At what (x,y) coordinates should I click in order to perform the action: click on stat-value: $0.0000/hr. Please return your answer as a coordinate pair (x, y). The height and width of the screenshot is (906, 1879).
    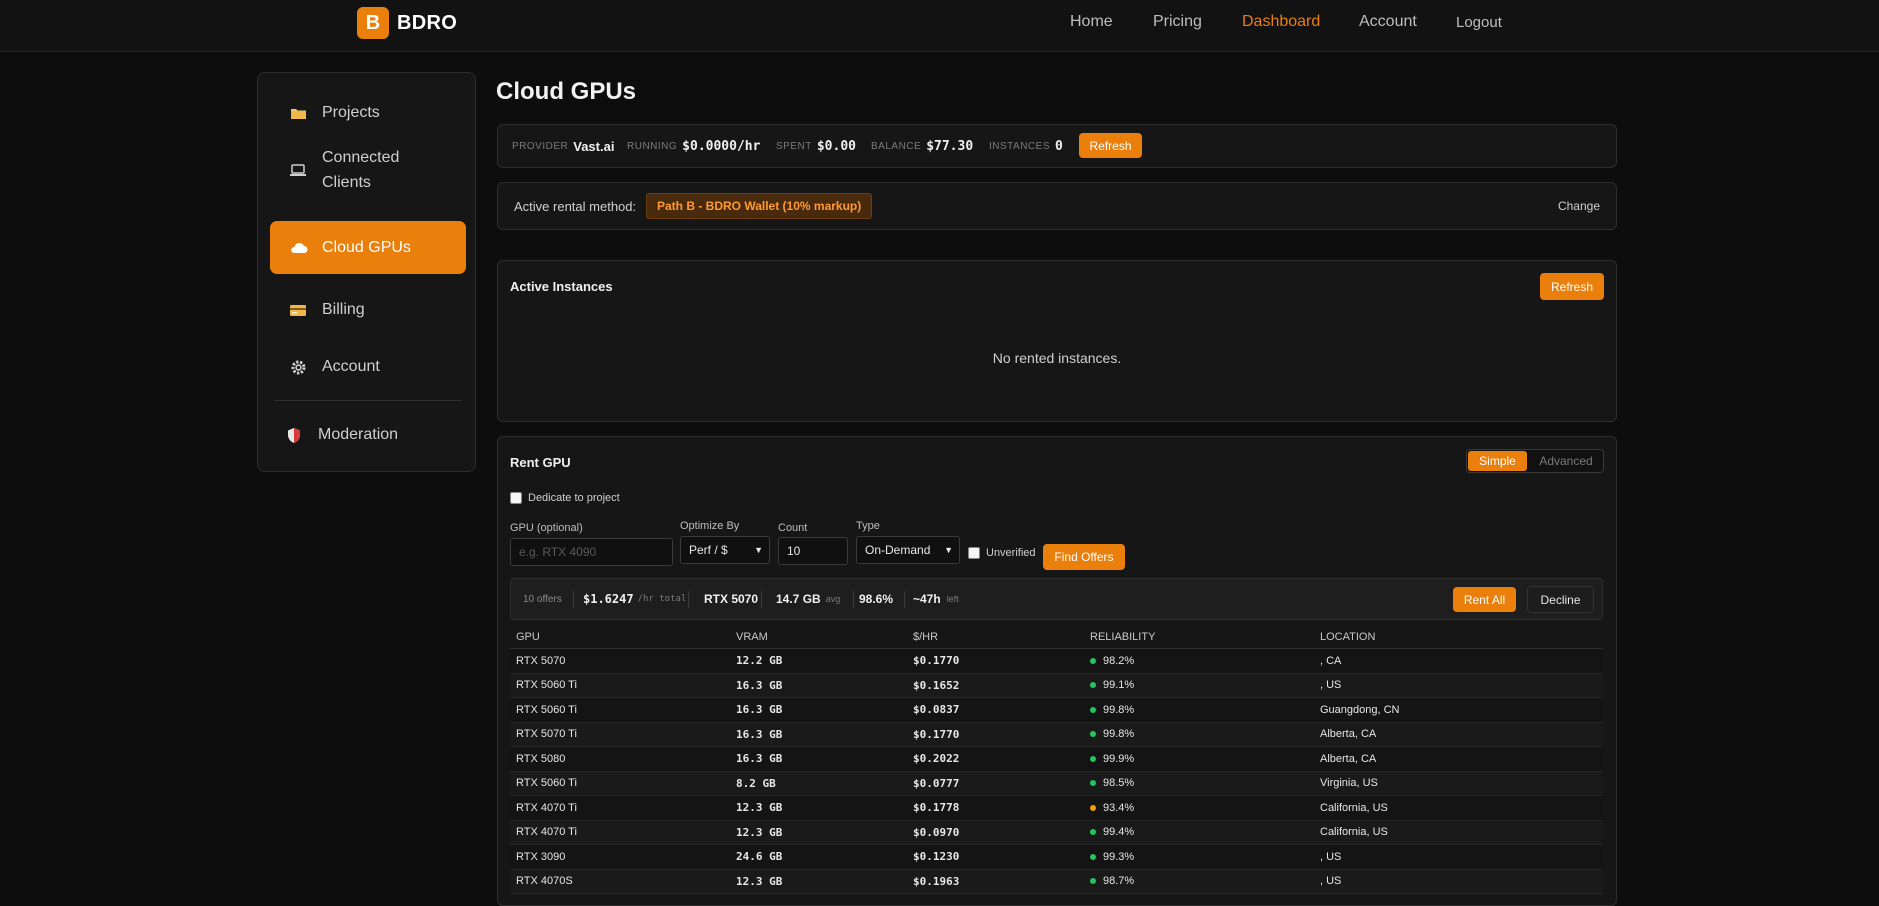
    Looking at the image, I should click on (721, 146).